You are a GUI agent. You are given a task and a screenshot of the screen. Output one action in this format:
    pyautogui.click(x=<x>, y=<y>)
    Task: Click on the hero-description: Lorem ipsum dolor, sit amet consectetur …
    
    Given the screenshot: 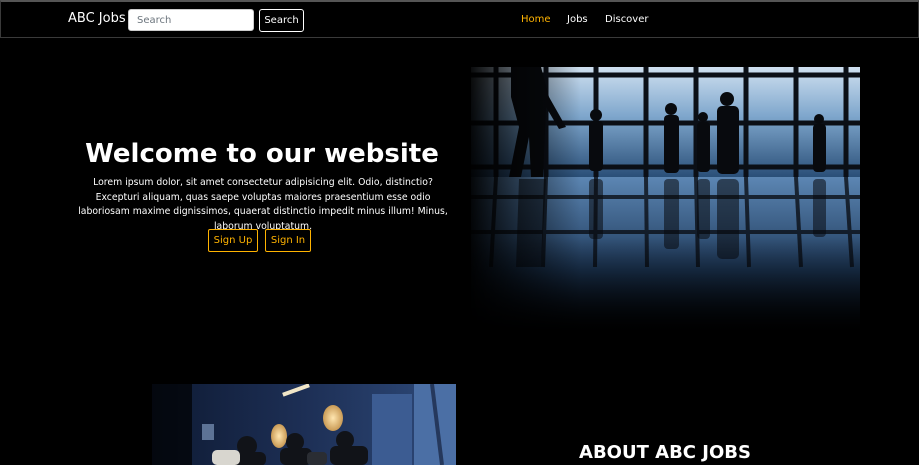 What is the action you would take?
    pyautogui.click(x=263, y=204)
    